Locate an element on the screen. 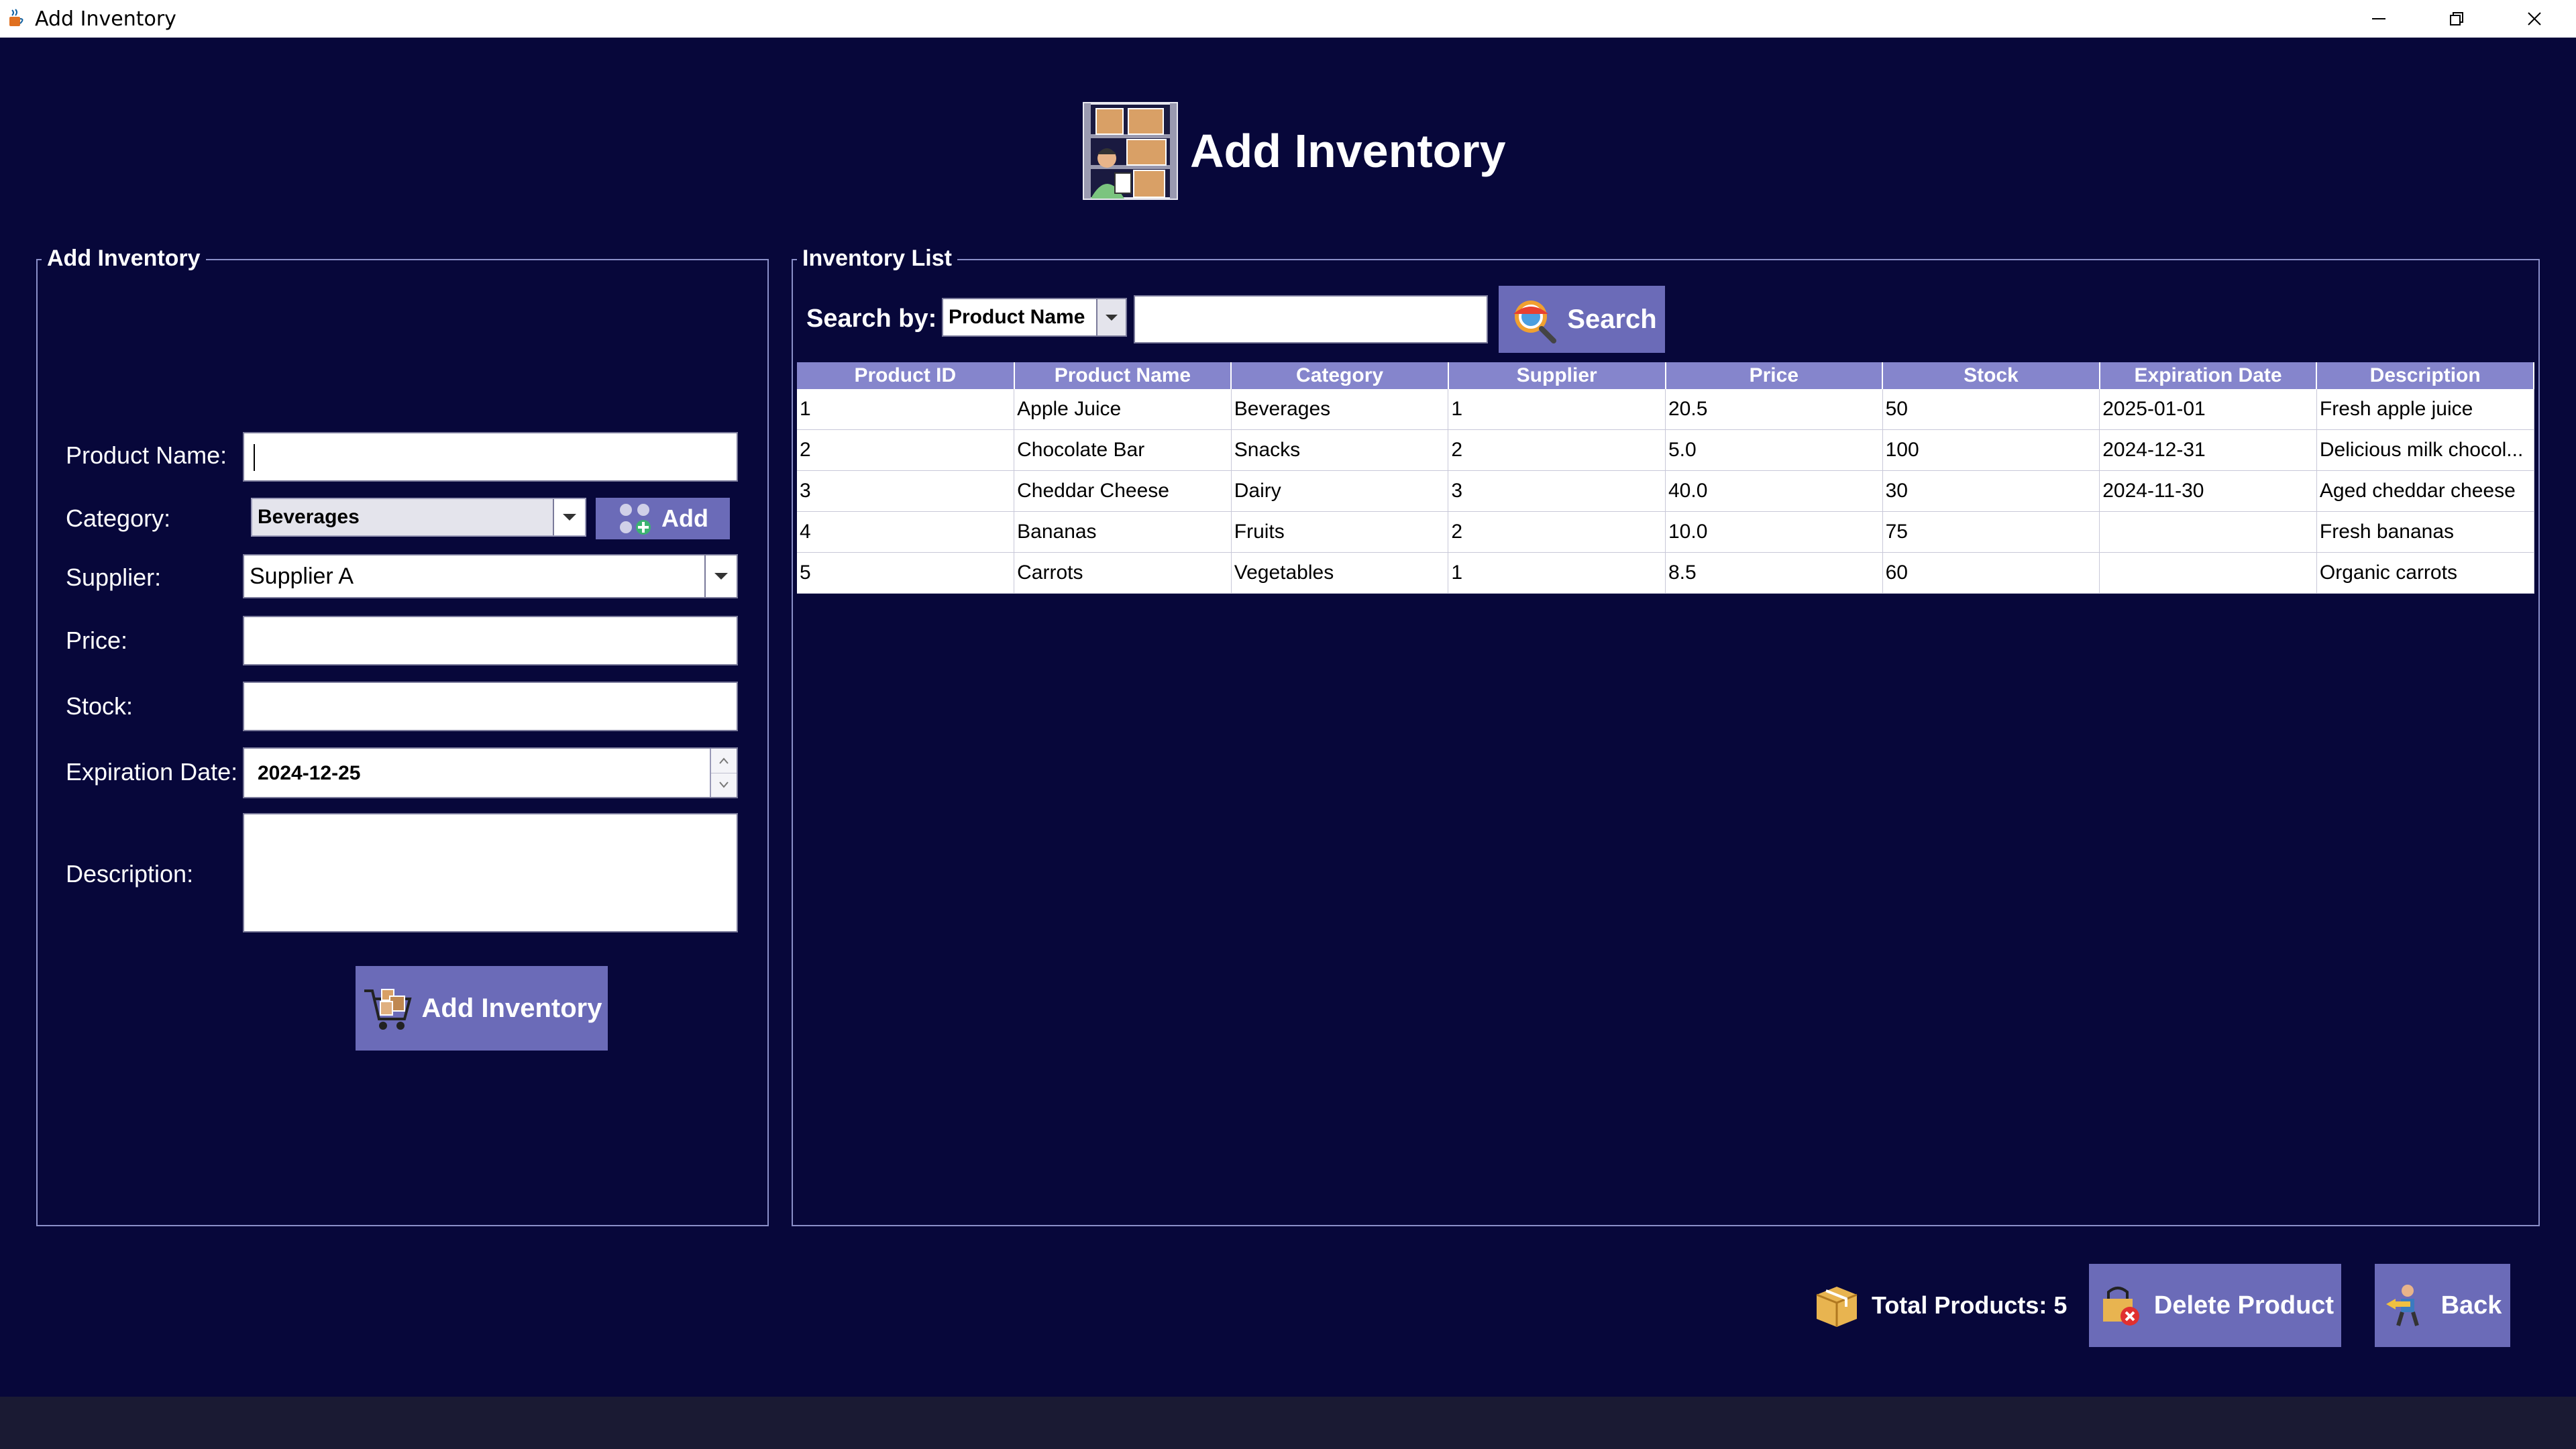 The image size is (2576, 1449). page-title: Add Inventory is located at coordinates (1348, 151).